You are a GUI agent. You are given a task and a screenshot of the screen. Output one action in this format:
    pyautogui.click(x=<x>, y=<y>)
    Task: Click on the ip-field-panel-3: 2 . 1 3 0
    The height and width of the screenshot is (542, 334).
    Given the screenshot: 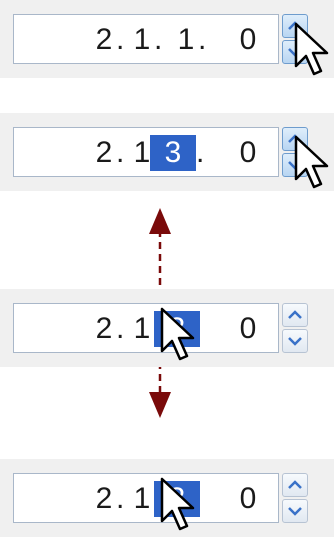 What is the action you would take?
    pyautogui.click(x=167, y=328)
    